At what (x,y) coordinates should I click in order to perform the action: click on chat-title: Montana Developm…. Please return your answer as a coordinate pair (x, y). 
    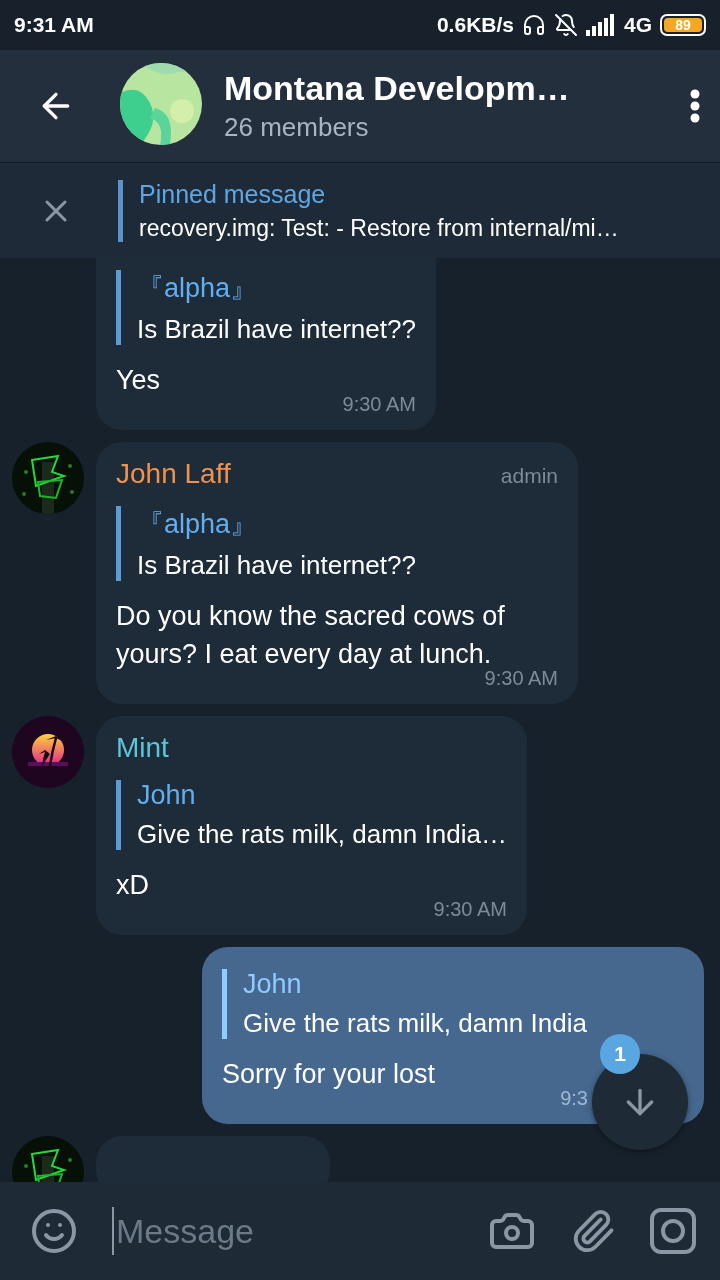
    Looking at the image, I should click on (457, 88).